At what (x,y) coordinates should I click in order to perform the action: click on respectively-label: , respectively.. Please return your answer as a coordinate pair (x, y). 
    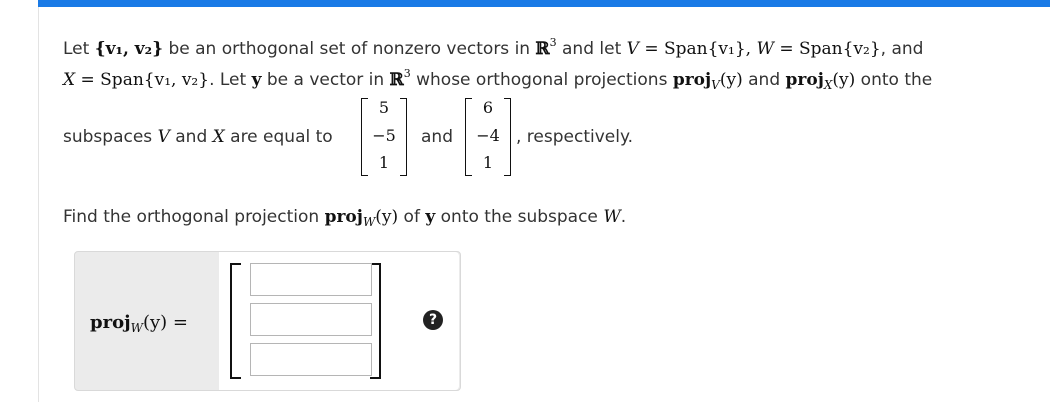
    Looking at the image, I should click on (575, 137).